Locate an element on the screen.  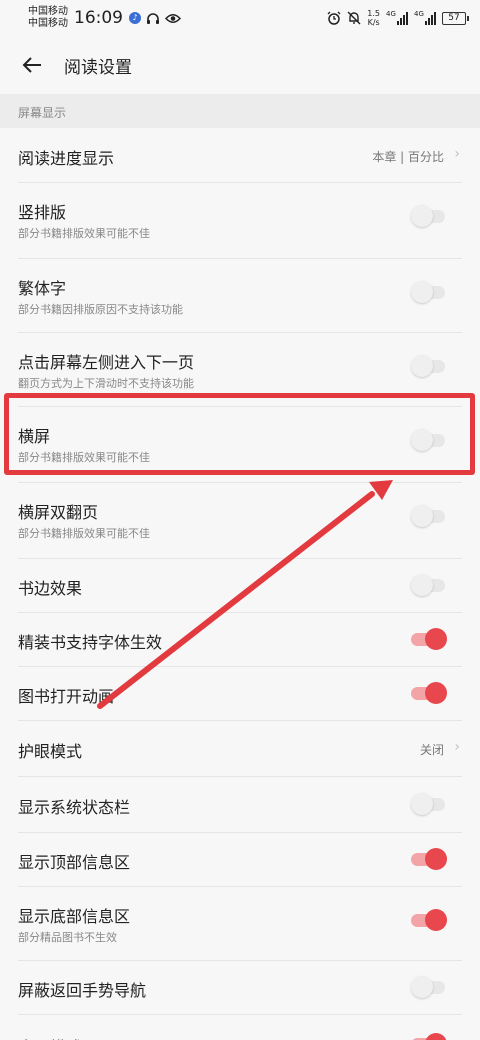
settings-row: 书边效果 is located at coordinates (240, 586).